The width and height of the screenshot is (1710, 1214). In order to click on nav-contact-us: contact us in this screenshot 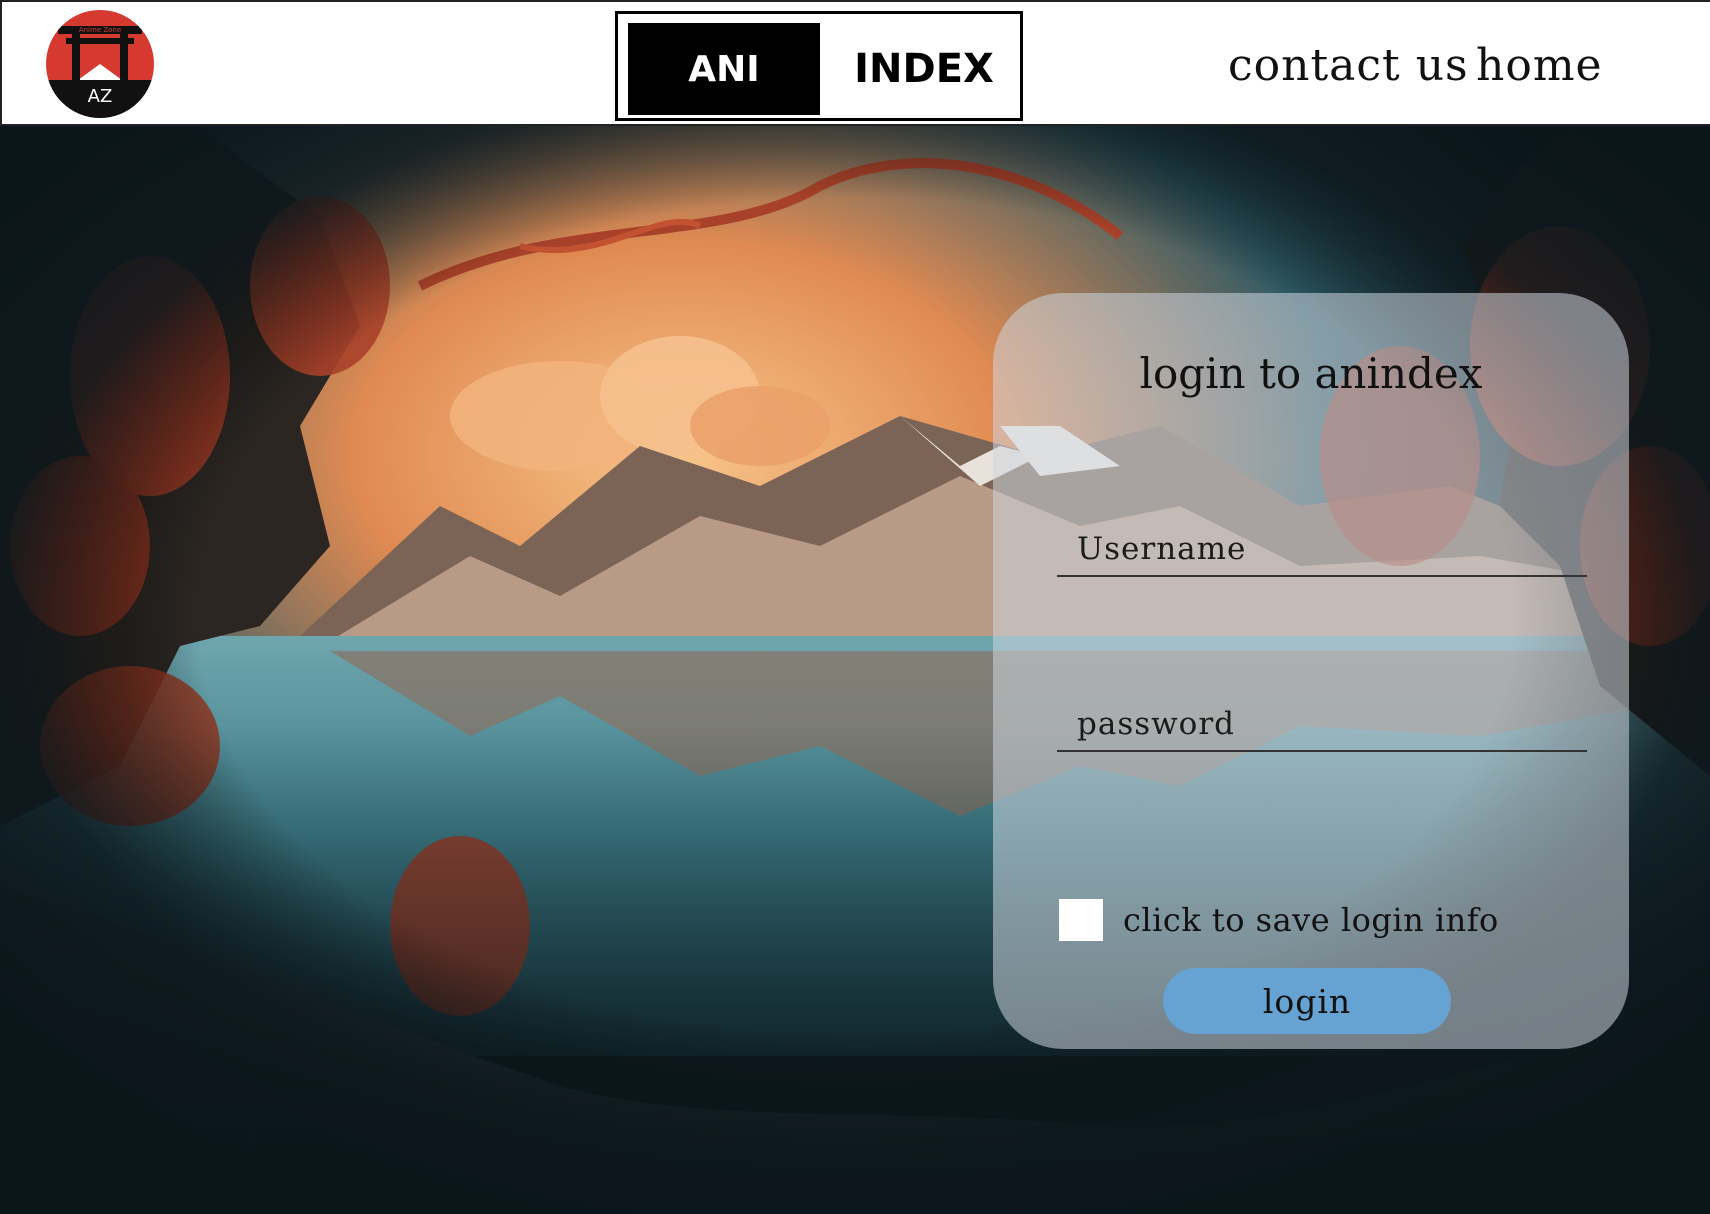, I will do `click(1348, 66)`.